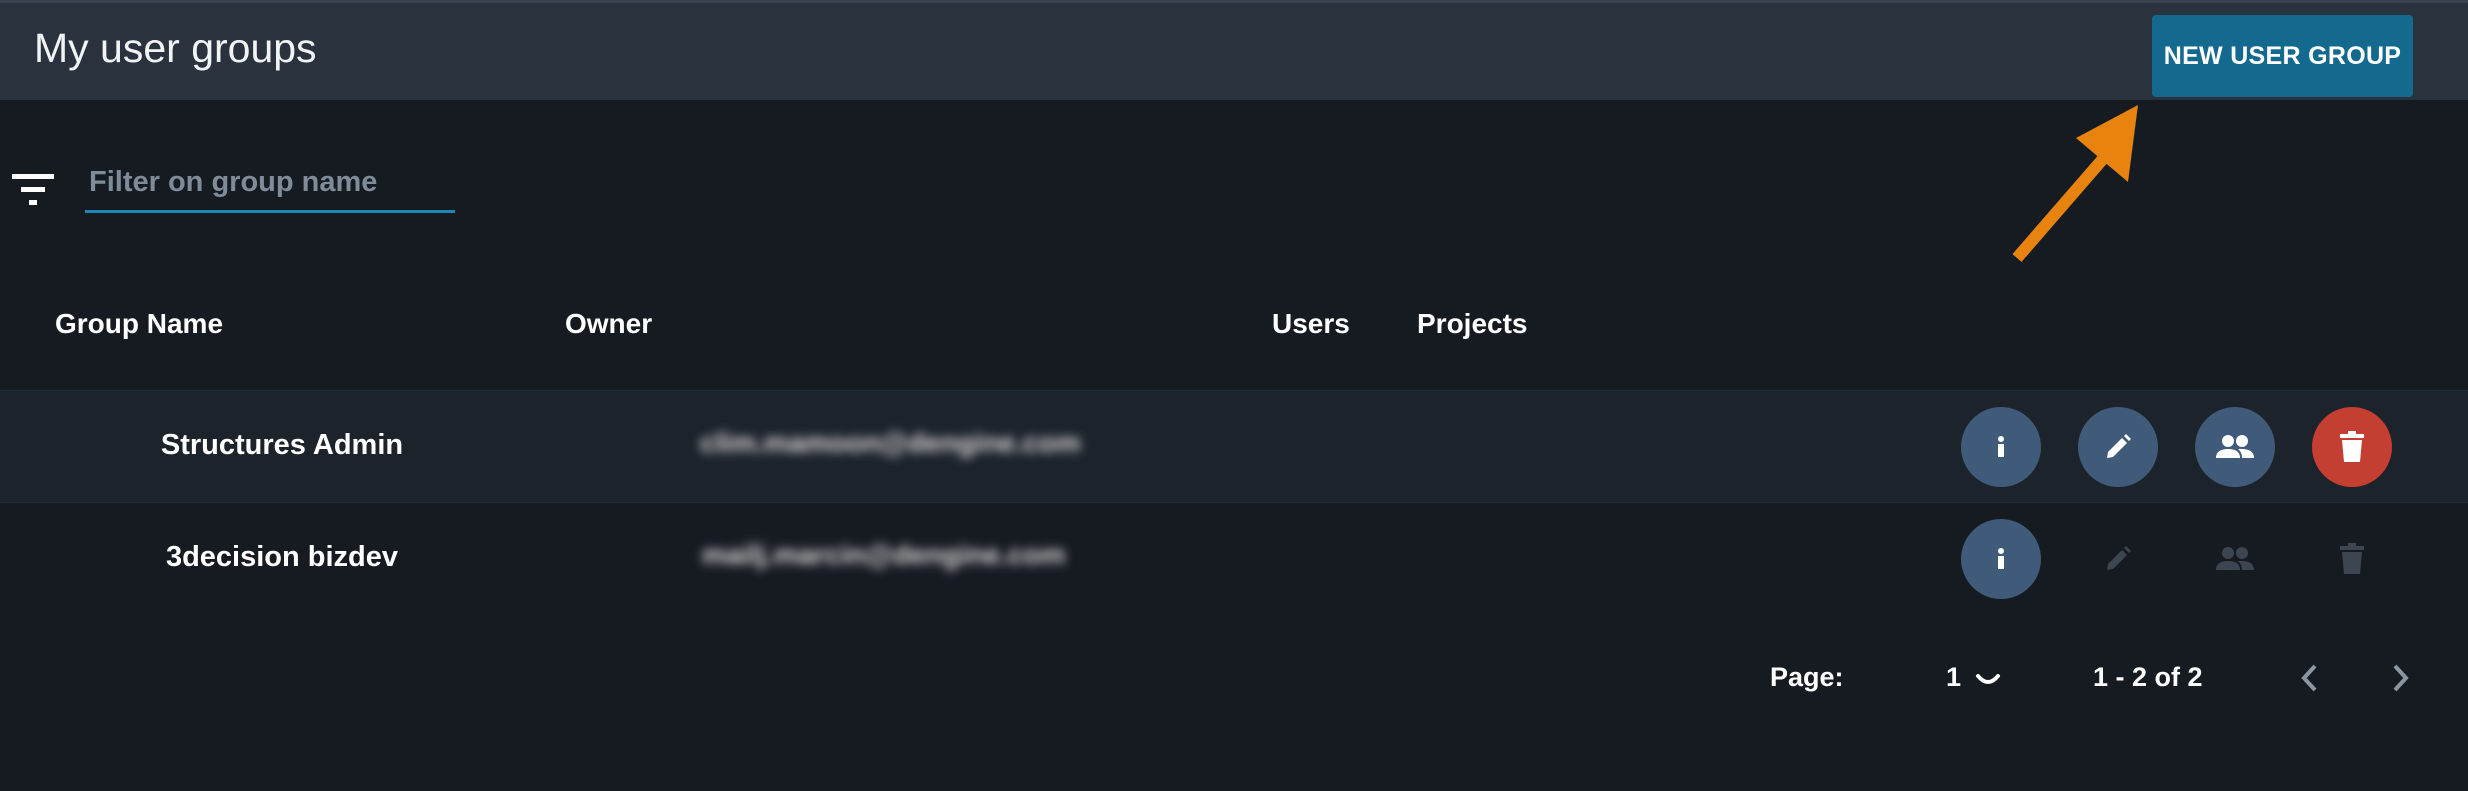  What do you see at coordinates (1311, 324) in the screenshot?
I see `column-header-users: Users` at bounding box center [1311, 324].